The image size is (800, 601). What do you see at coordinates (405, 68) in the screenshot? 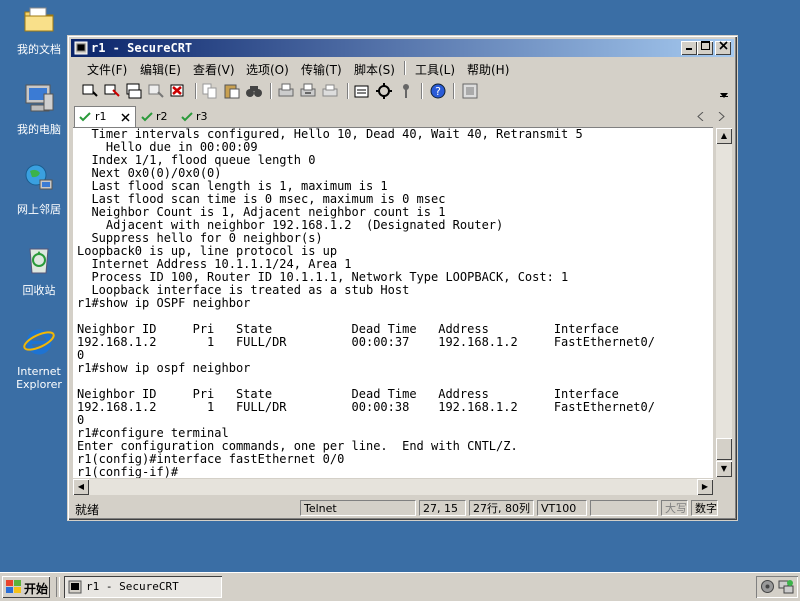
I see `menu-separator` at bounding box center [405, 68].